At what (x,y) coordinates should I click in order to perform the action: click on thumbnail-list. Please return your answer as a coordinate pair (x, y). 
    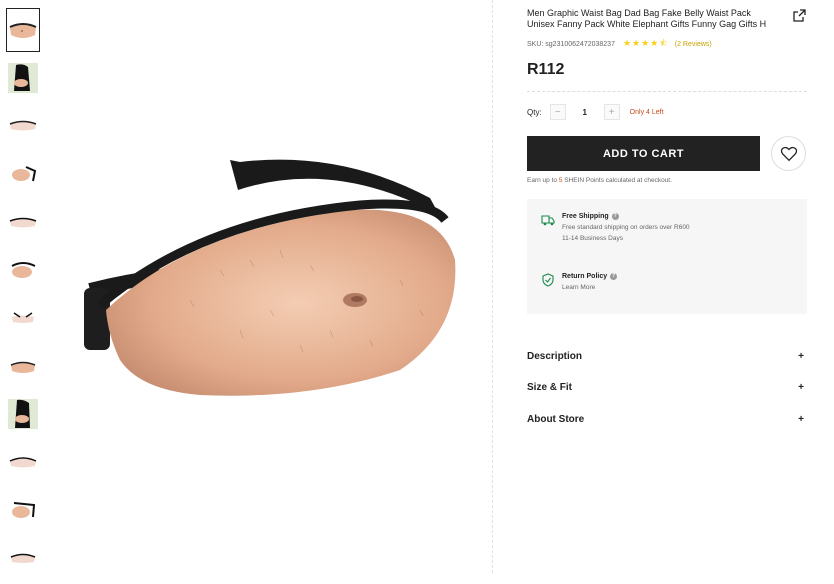
    Looking at the image, I should click on (24, 296).